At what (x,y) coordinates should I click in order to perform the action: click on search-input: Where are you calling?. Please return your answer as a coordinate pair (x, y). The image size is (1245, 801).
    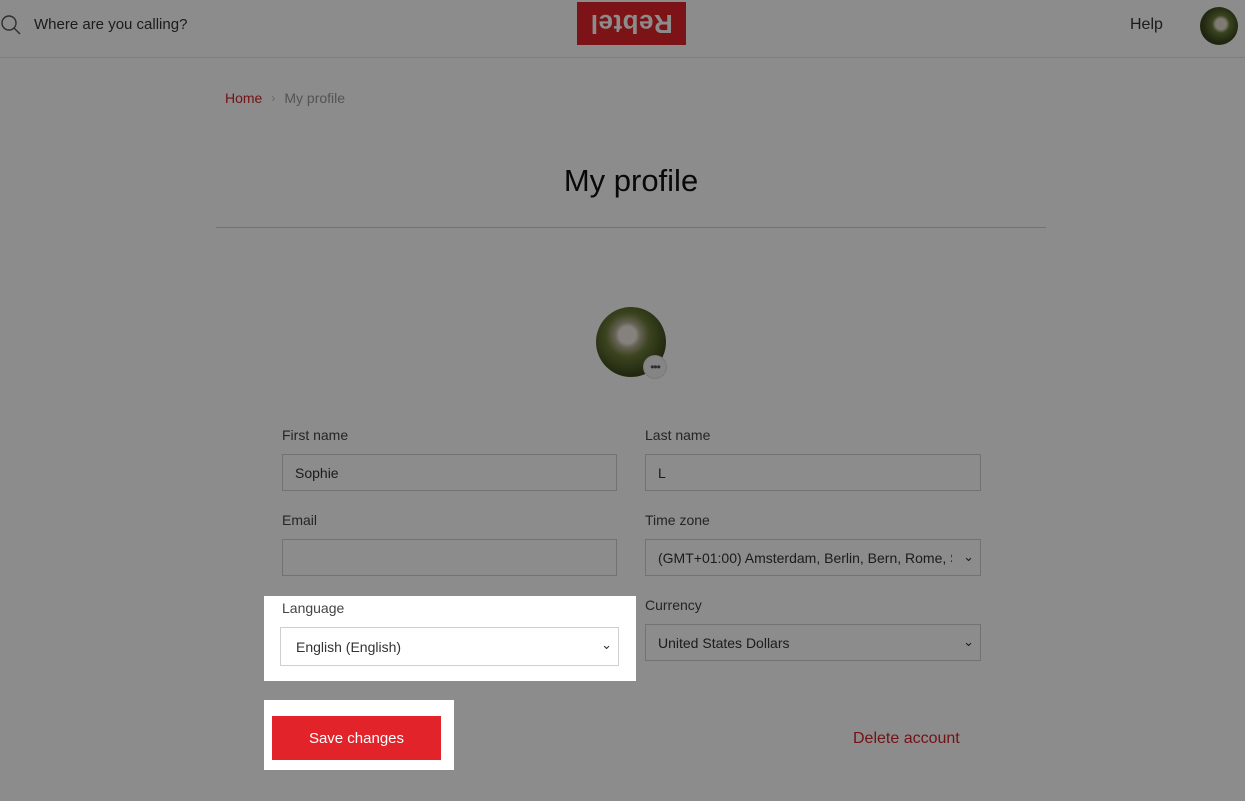
    Looking at the image, I should click on (110, 24).